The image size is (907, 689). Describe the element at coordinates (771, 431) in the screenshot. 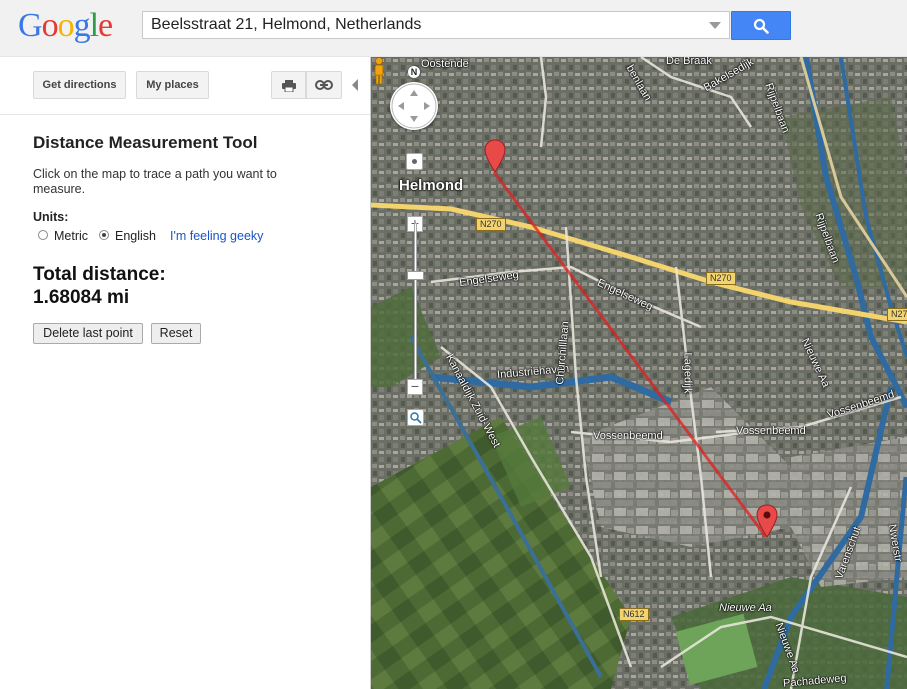

I see `map-label-vossenbeemd-2: Vossenbeemd` at that location.